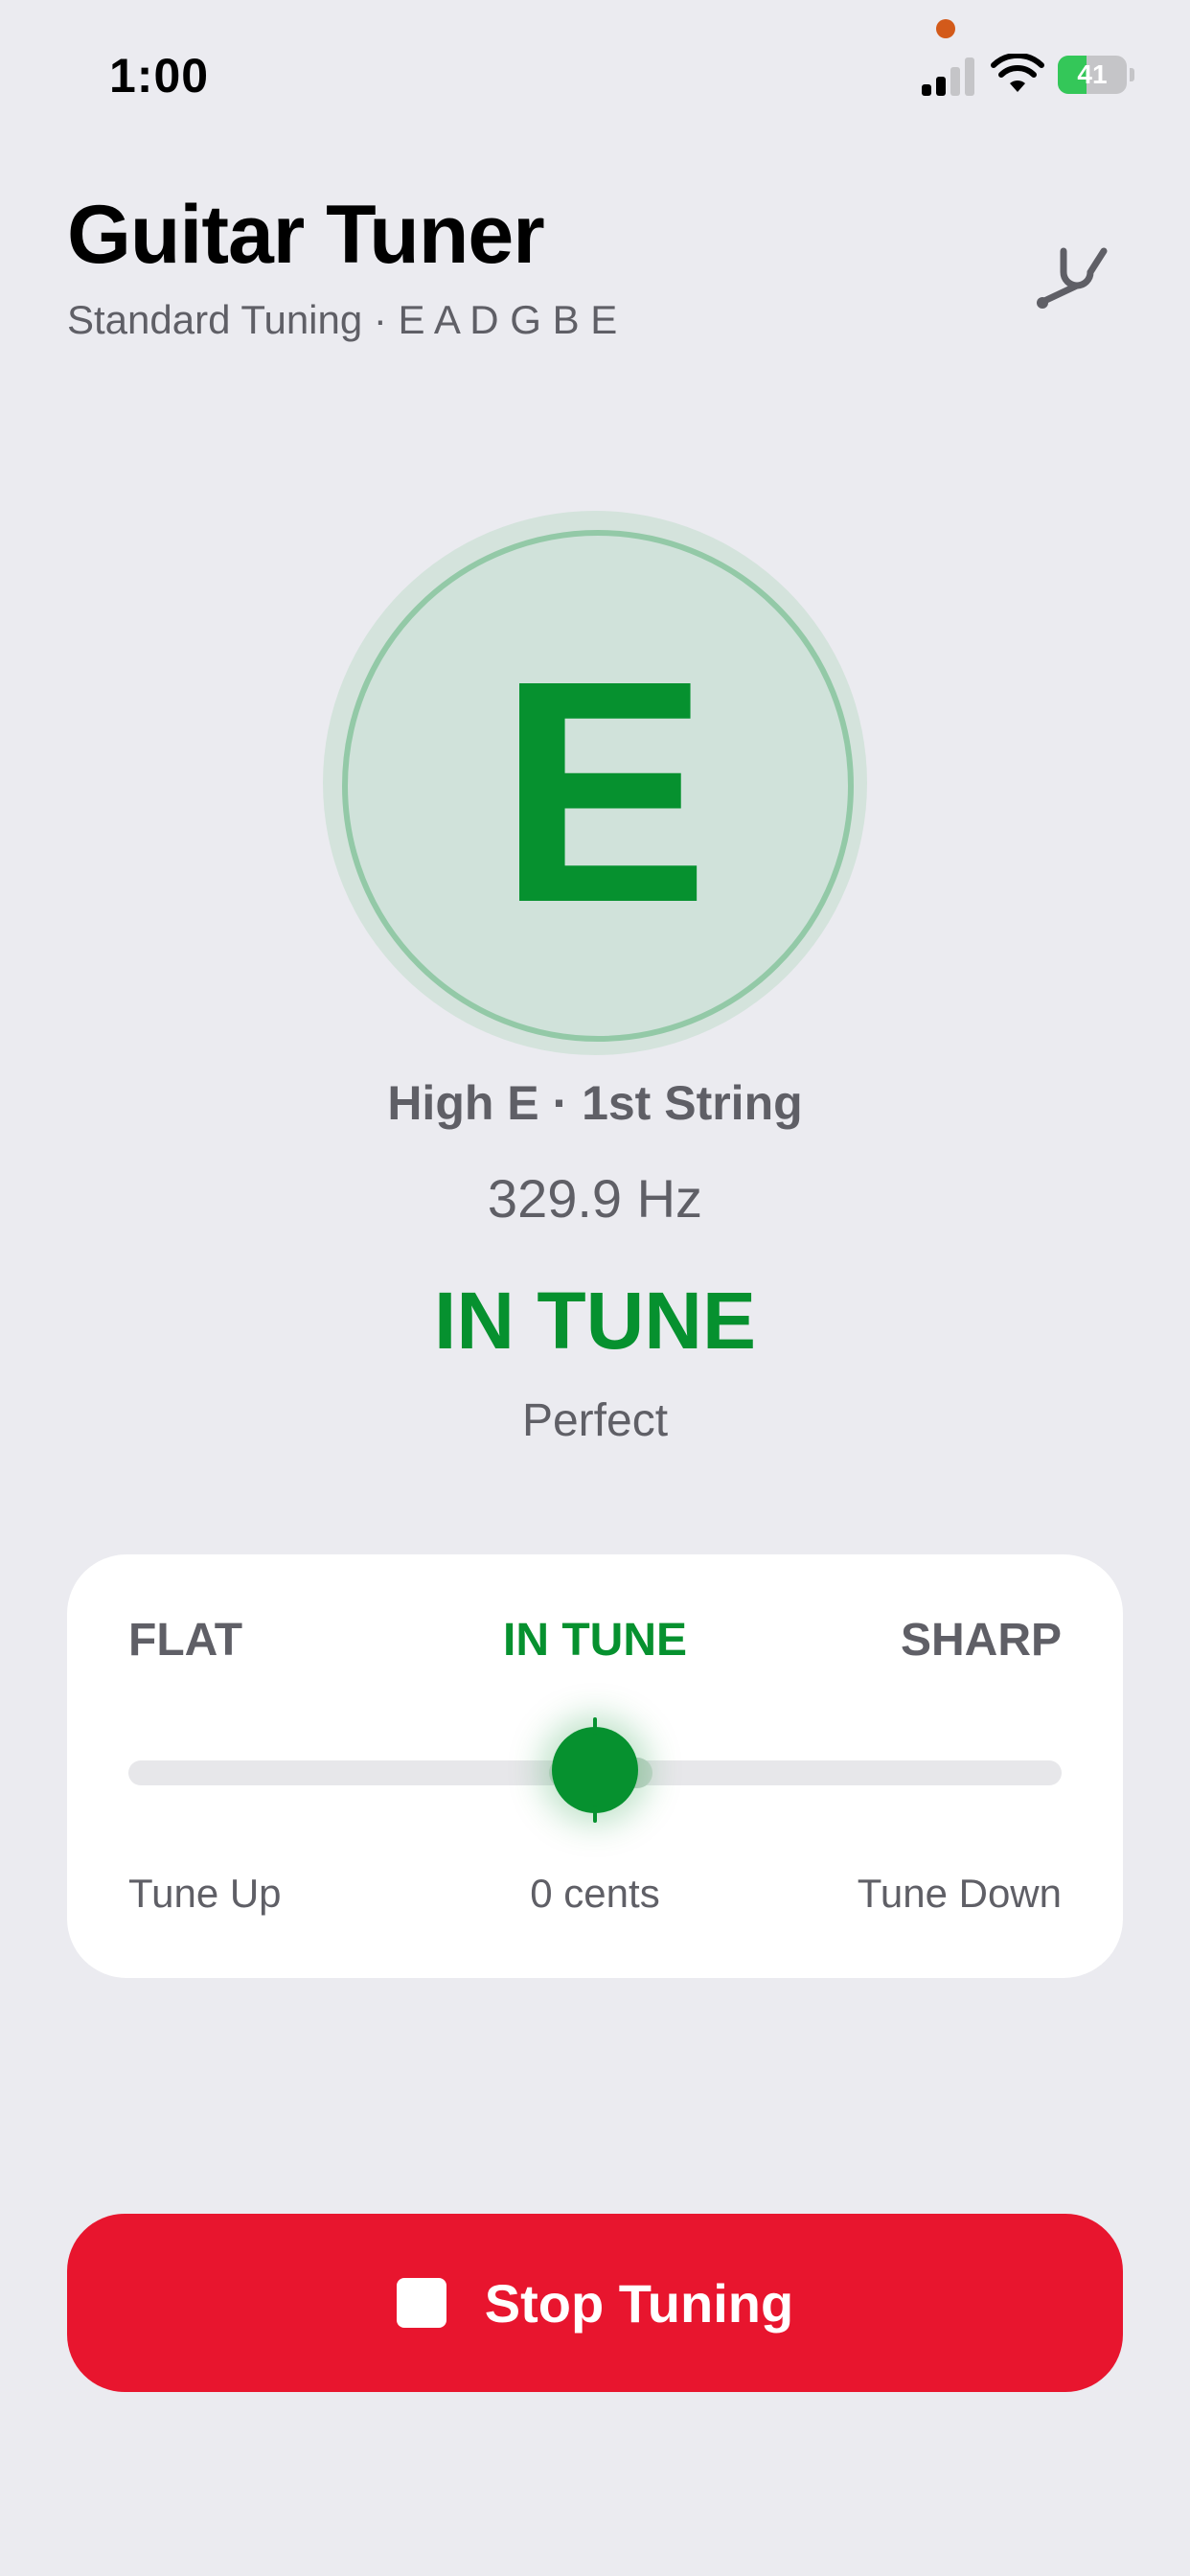 This screenshot has width=1190, height=2576. What do you see at coordinates (981, 1640) in the screenshot?
I see `sharp-label: SHARP` at bounding box center [981, 1640].